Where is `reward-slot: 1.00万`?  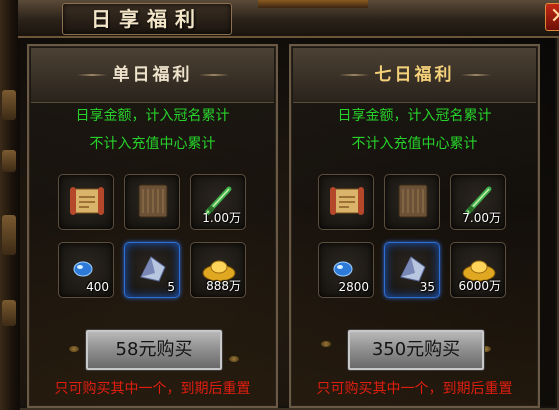
reward-slot: 1.00万 is located at coordinates (218, 202).